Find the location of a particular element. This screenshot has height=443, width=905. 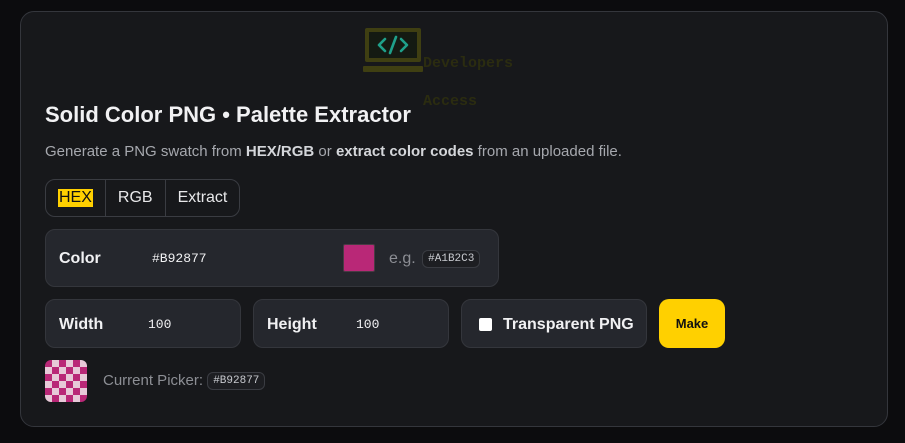

color-hex-input: #B92877 is located at coordinates (179, 258).